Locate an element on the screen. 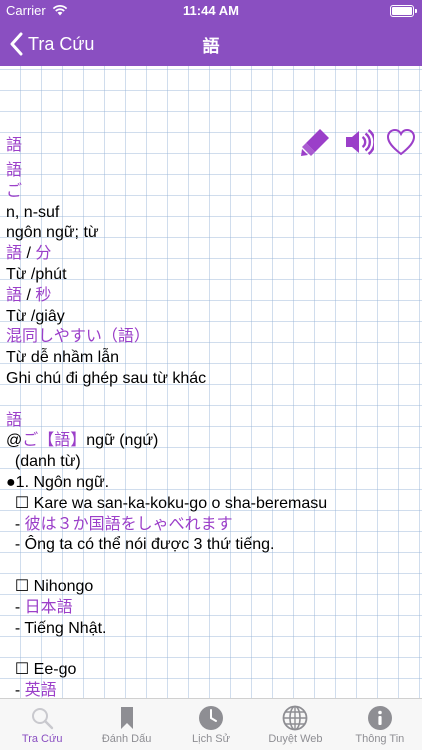 The width and height of the screenshot is (422, 750). tab-label: Thông Tin is located at coordinates (380, 739).